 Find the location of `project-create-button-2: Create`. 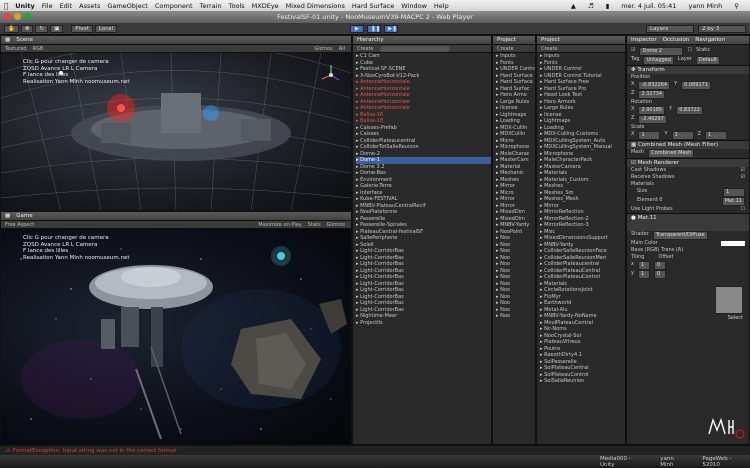

project-create-button-2: Create is located at coordinates (549, 48).